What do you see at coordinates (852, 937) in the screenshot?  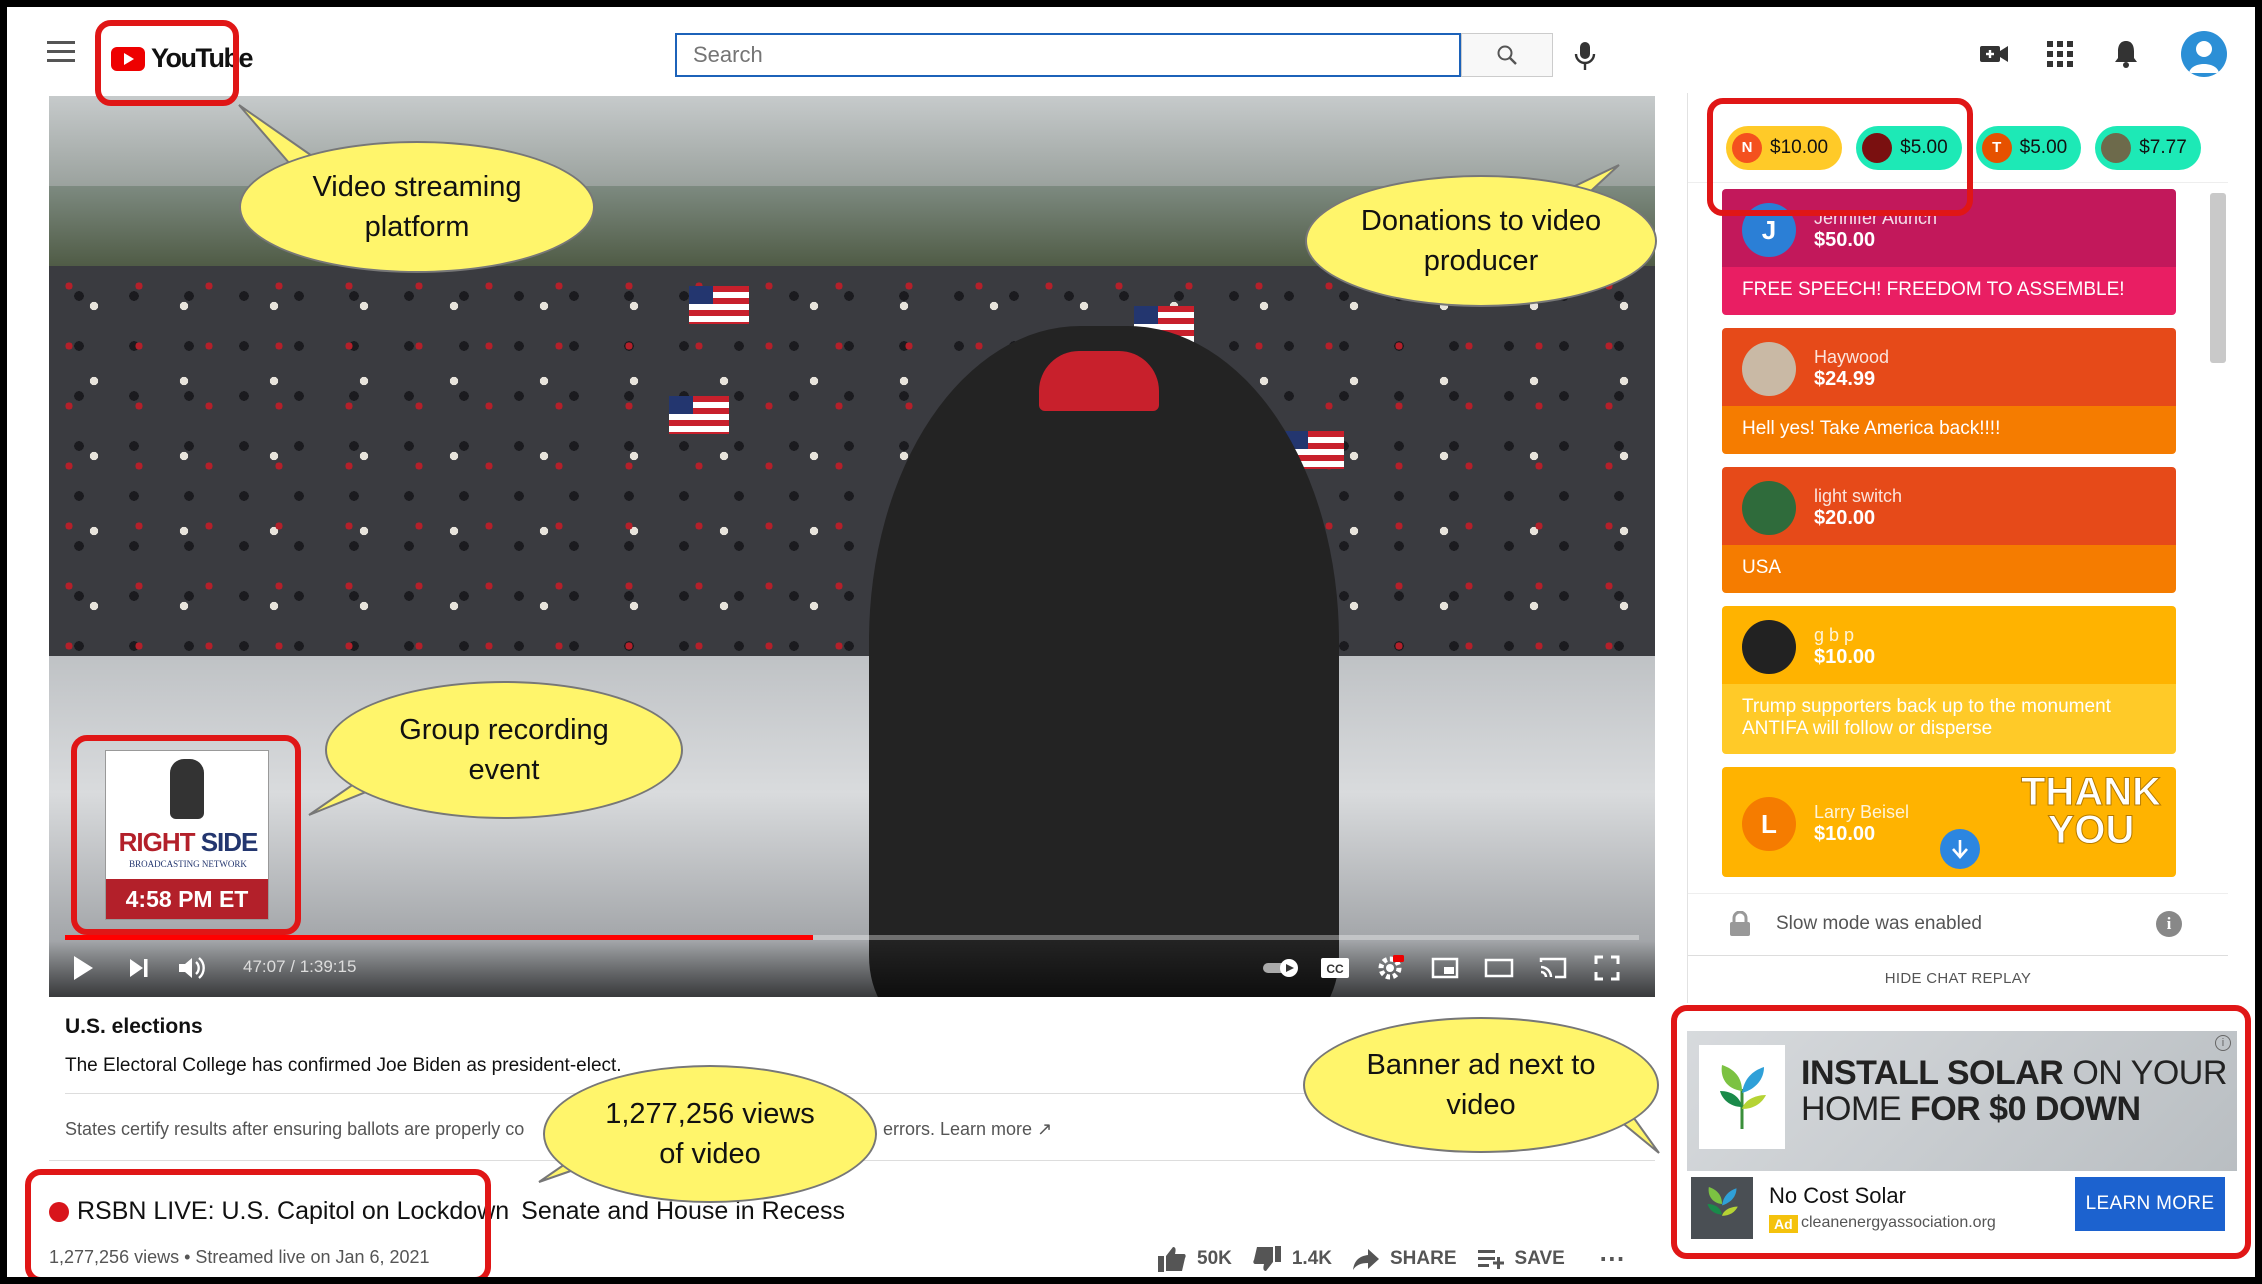 I see `progress-bar` at bounding box center [852, 937].